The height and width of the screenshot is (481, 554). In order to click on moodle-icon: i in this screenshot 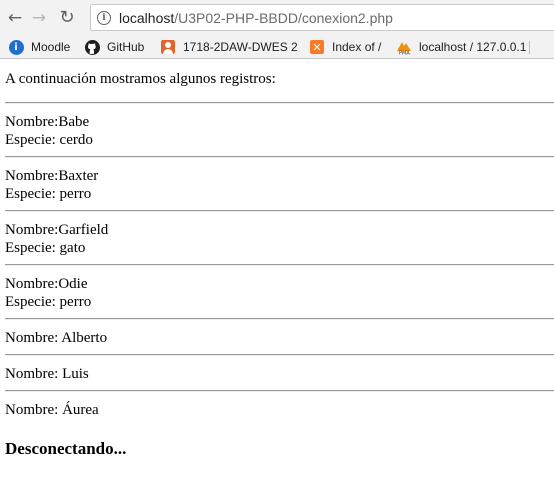, I will do `click(16, 47)`.